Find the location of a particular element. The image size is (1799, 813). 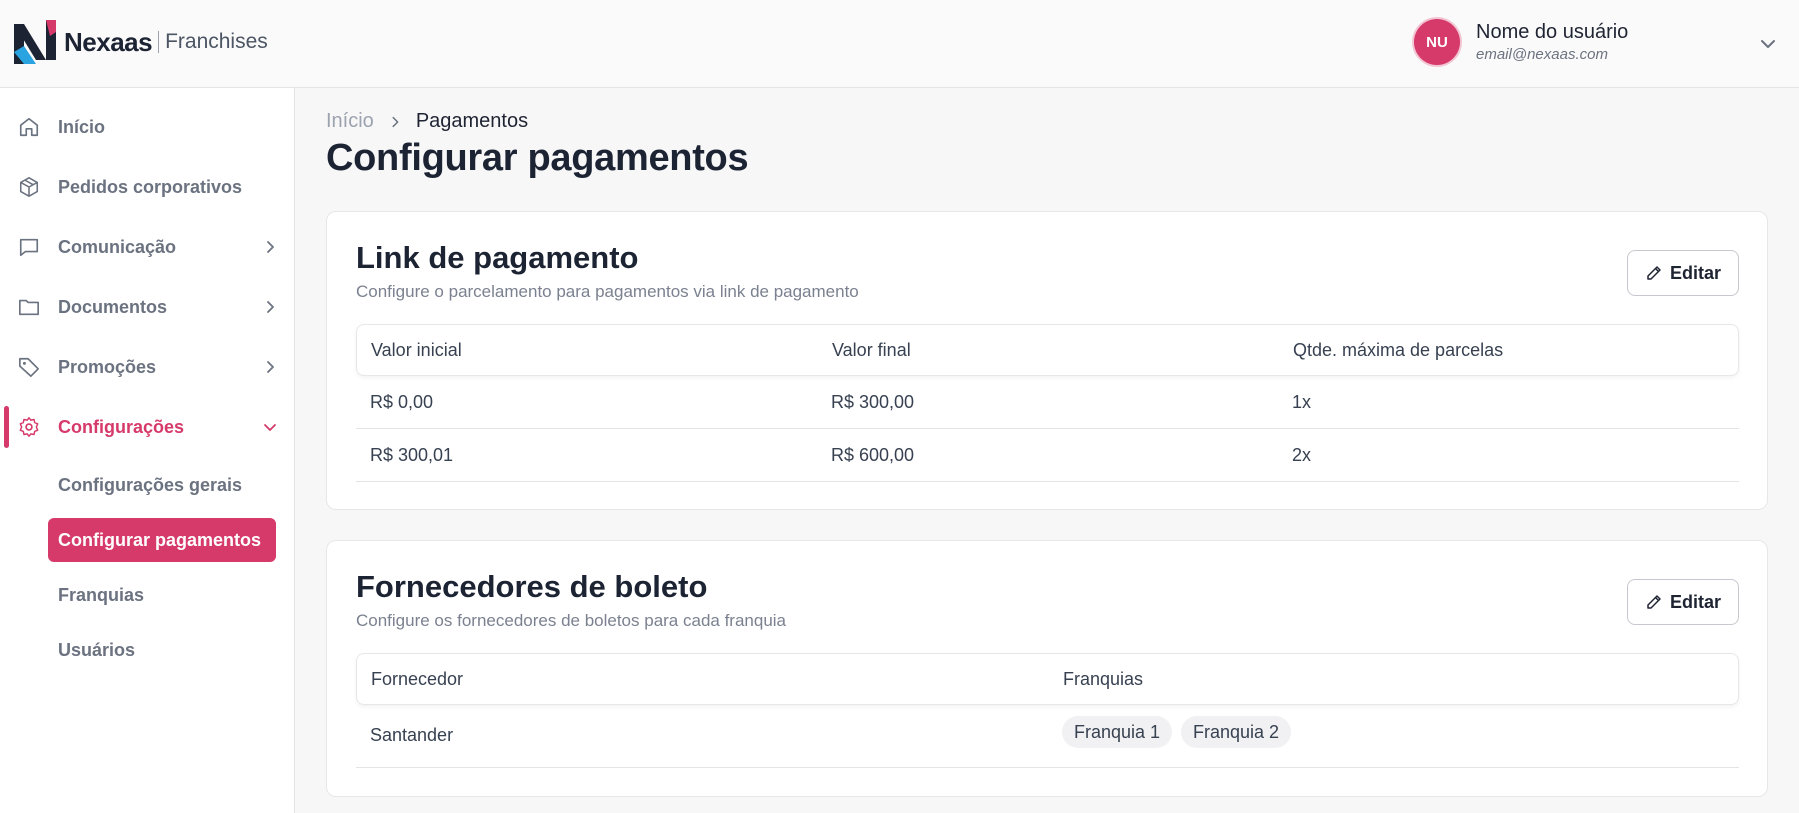

avatar: NU is located at coordinates (1437, 42).